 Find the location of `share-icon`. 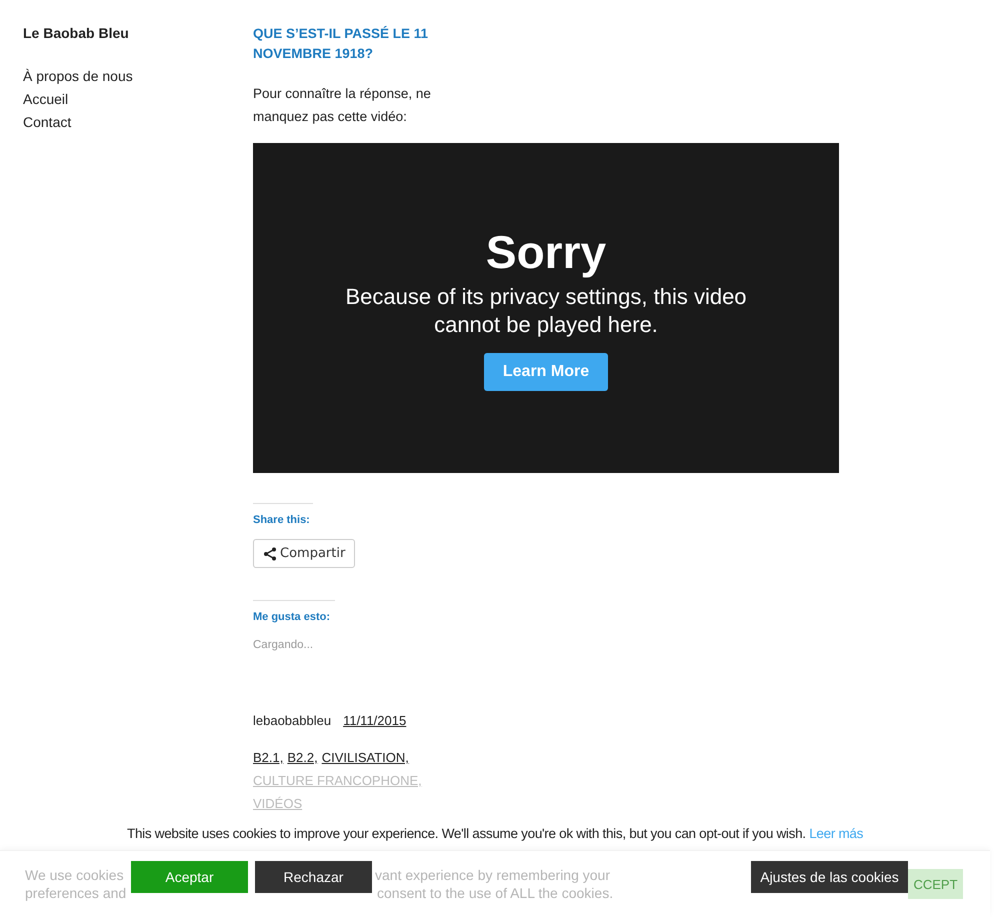

share-icon is located at coordinates (270, 553).